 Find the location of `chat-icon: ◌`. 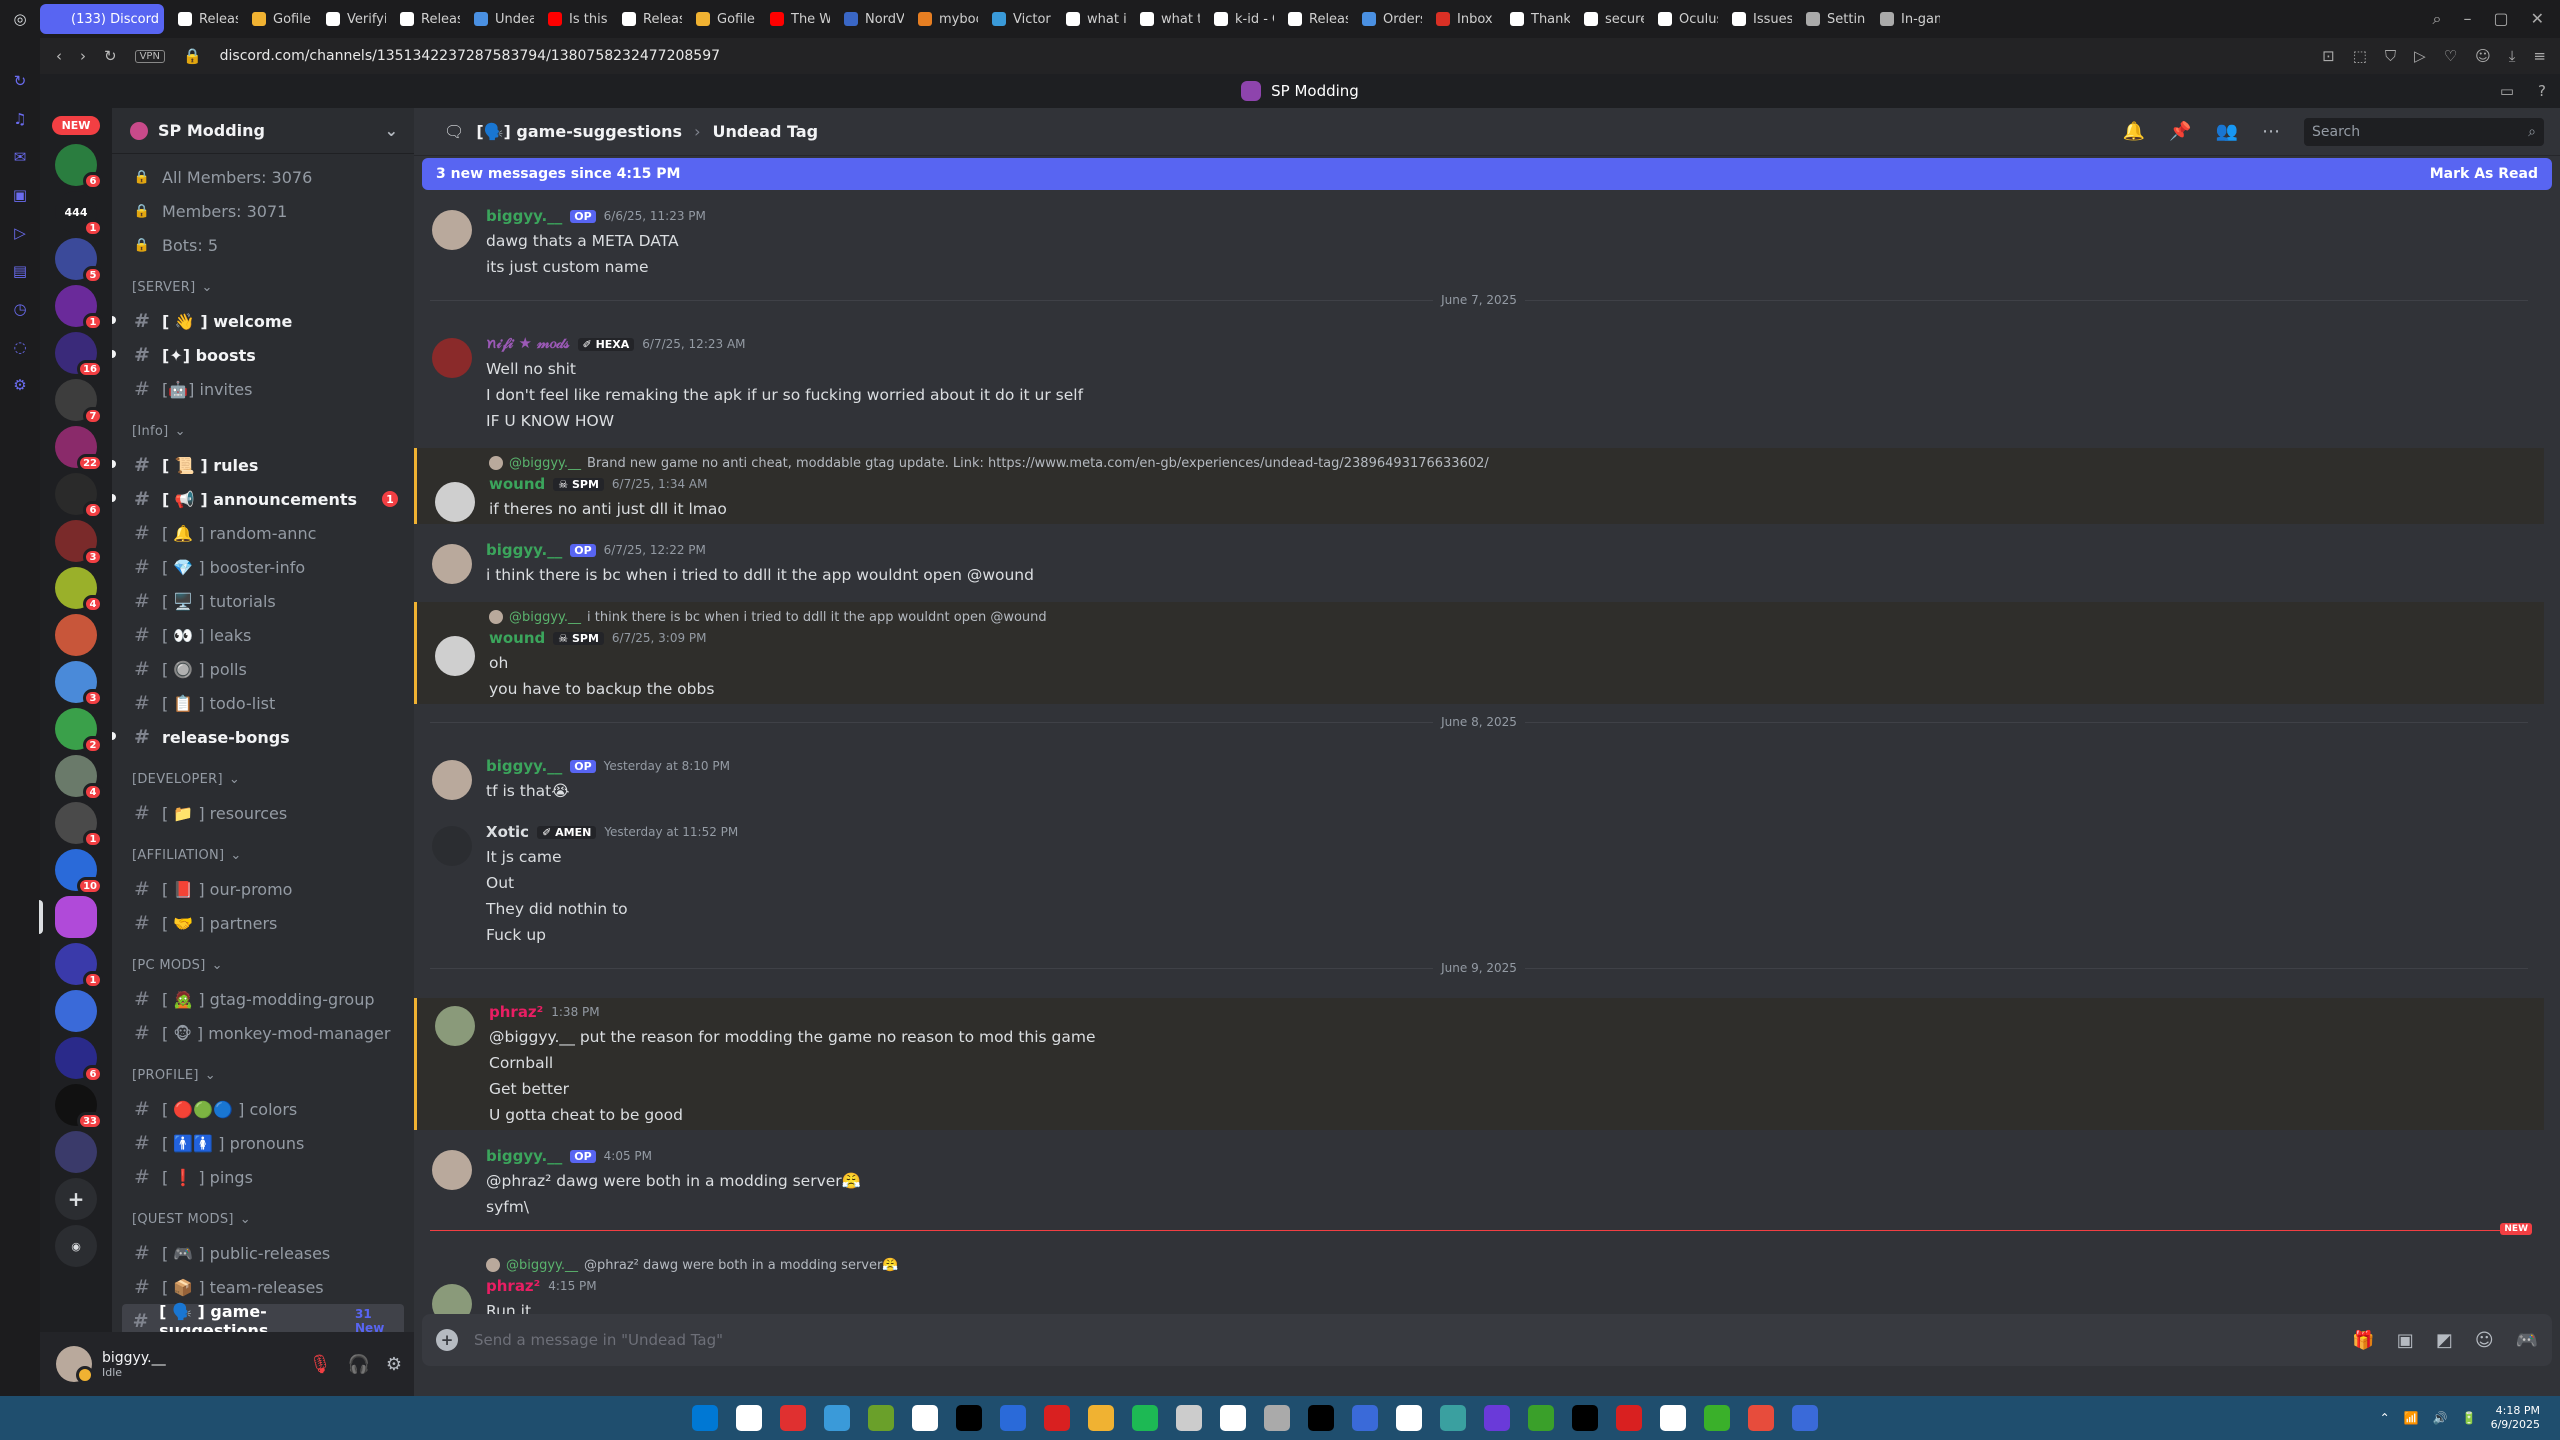

chat-icon: ◌ is located at coordinates (19, 347).